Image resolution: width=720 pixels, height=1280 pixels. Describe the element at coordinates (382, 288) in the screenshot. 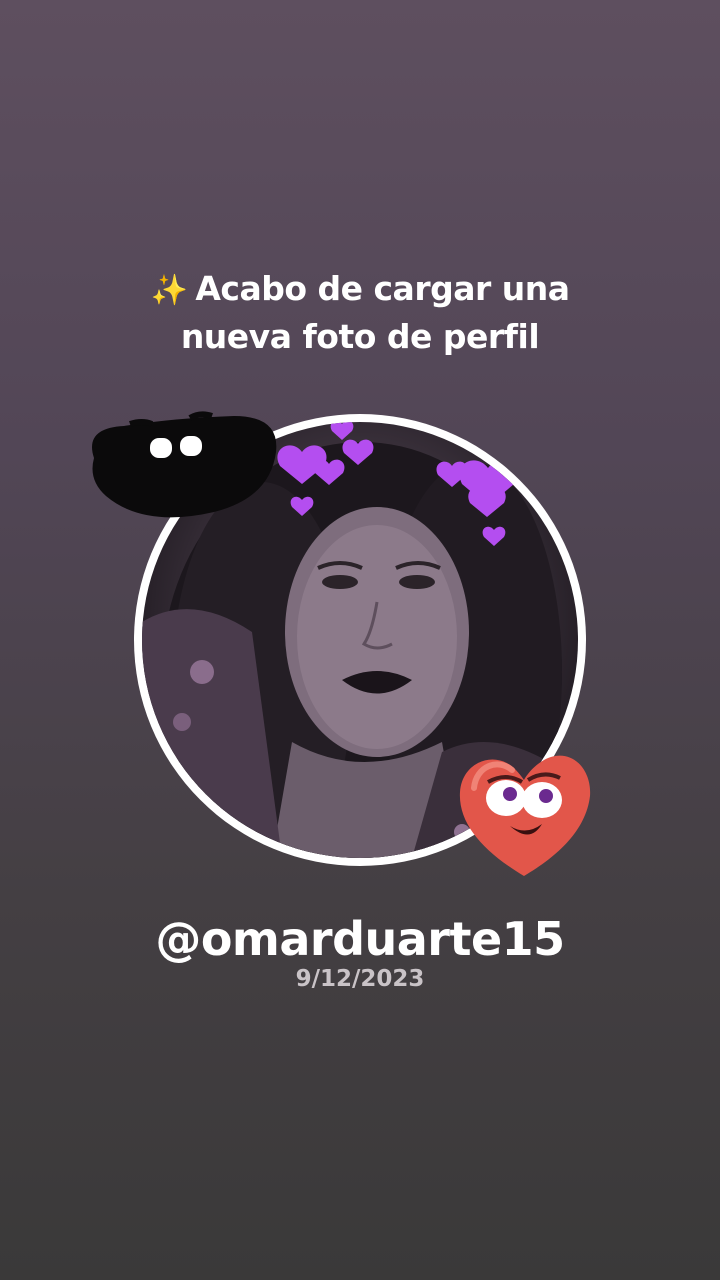

I see `headline-text-1: Acabo de cargar una` at that location.